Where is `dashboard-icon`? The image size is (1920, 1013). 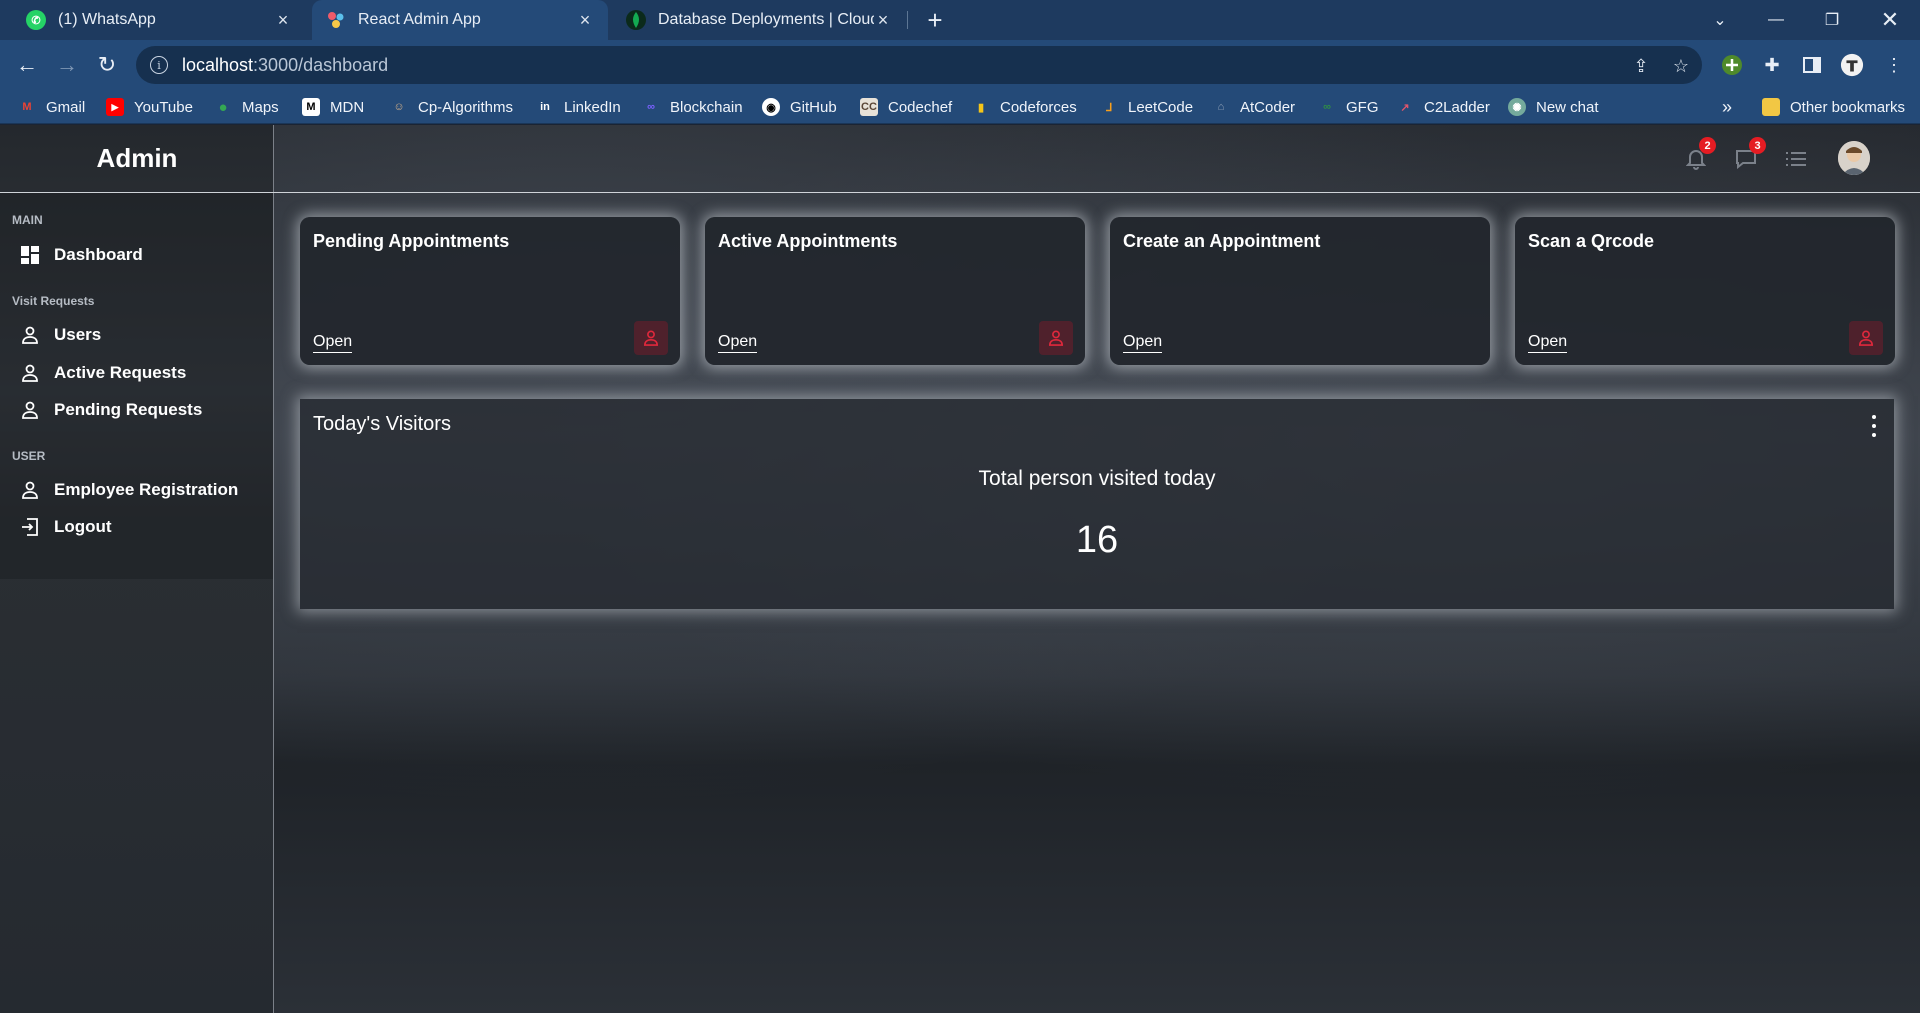 dashboard-icon is located at coordinates (30, 255).